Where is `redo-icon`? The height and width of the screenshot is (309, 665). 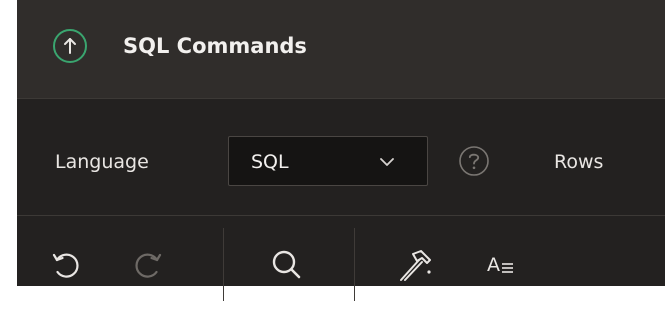
redo-icon is located at coordinates (148, 265).